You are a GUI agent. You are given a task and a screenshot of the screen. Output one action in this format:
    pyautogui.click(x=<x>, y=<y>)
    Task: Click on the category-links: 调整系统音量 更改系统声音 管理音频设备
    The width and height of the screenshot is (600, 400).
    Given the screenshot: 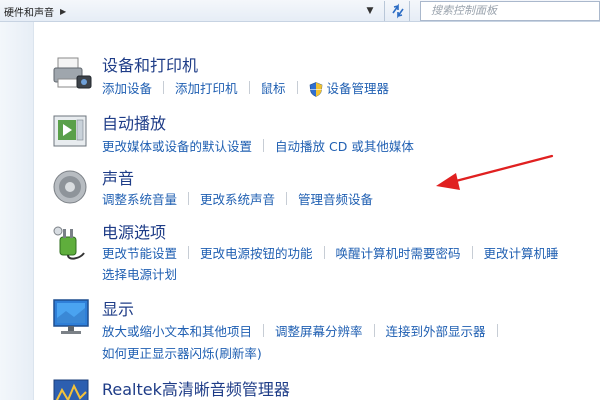 What is the action you would take?
    pyautogui.click(x=237, y=198)
    